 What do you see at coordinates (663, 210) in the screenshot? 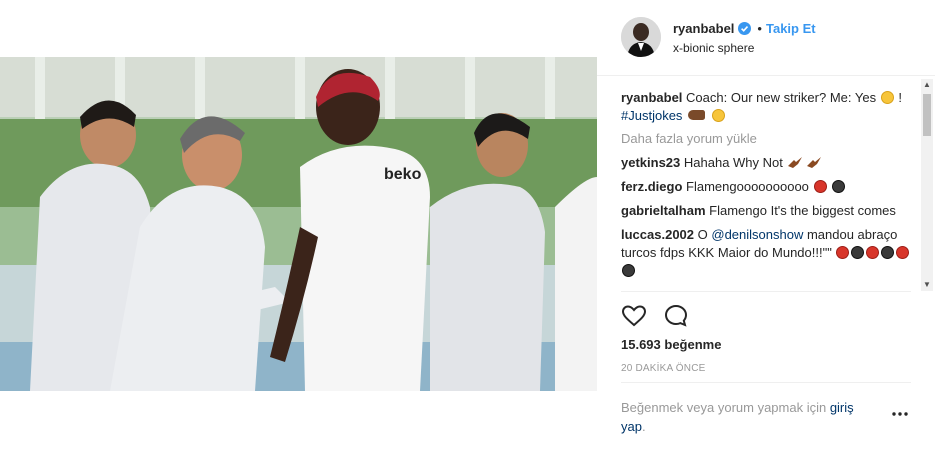
I see `comment-username: gabrieltalham` at bounding box center [663, 210].